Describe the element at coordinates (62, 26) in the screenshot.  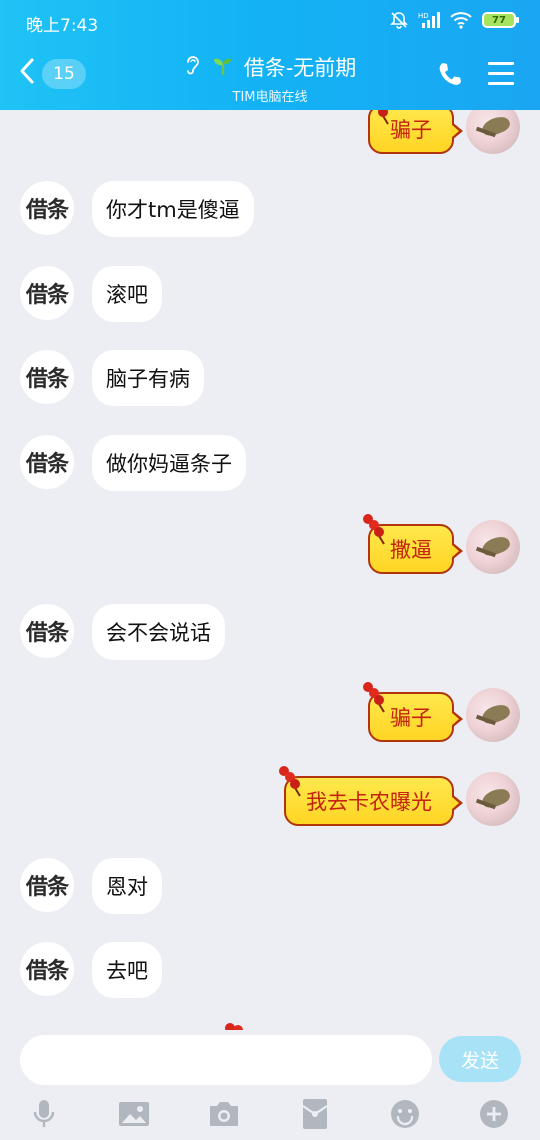
I see `status-time: 晚上7:43` at that location.